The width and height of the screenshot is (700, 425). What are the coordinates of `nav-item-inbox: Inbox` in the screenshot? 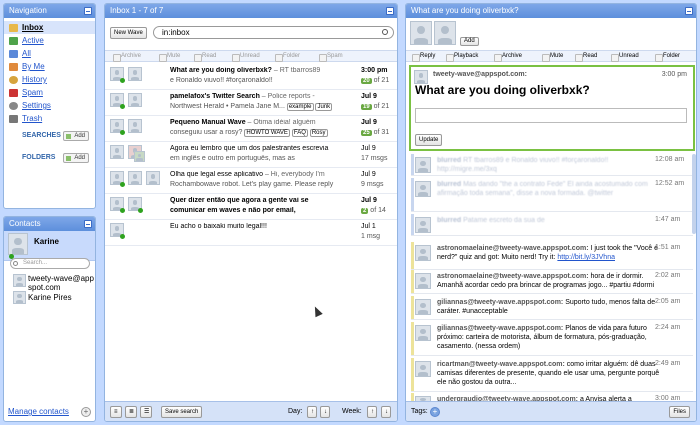 It's located at (49, 27).